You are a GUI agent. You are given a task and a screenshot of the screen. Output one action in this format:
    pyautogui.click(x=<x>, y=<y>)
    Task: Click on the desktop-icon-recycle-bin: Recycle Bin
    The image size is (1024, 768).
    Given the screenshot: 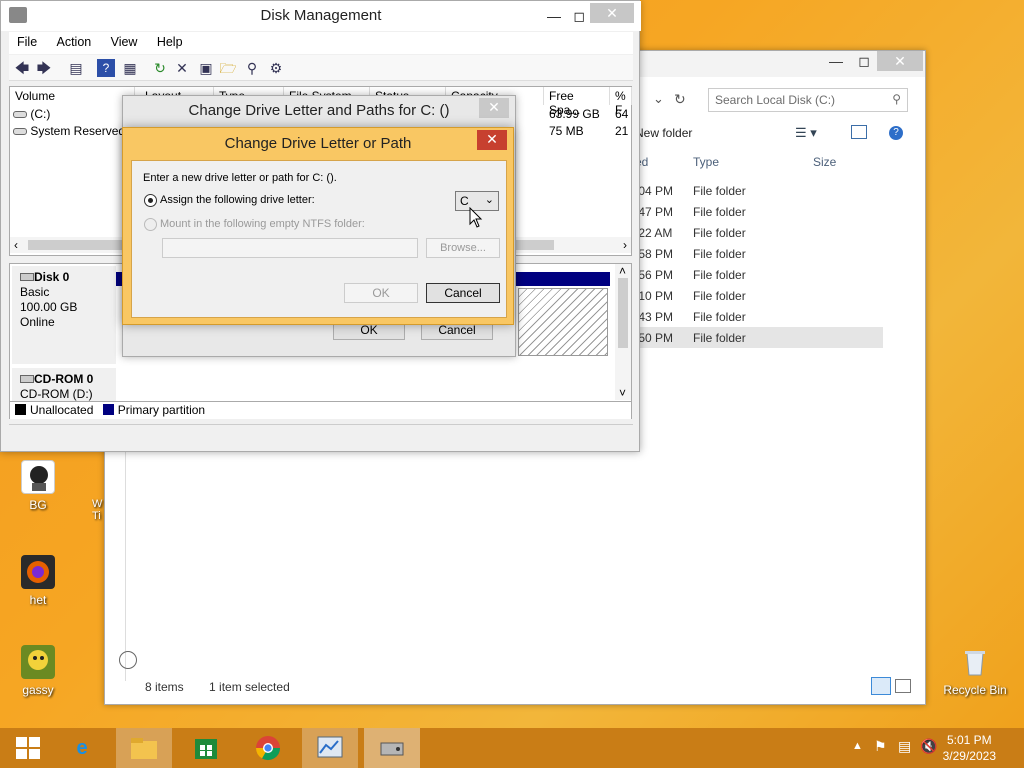 What is the action you would take?
    pyautogui.click(x=975, y=671)
    